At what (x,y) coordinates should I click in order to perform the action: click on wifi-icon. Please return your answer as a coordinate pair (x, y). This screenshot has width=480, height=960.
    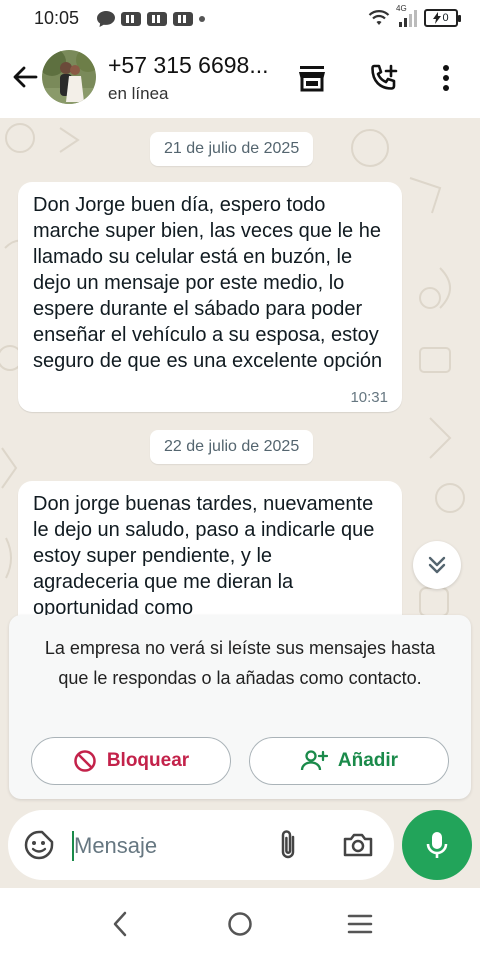
    Looking at the image, I should click on (379, 17).